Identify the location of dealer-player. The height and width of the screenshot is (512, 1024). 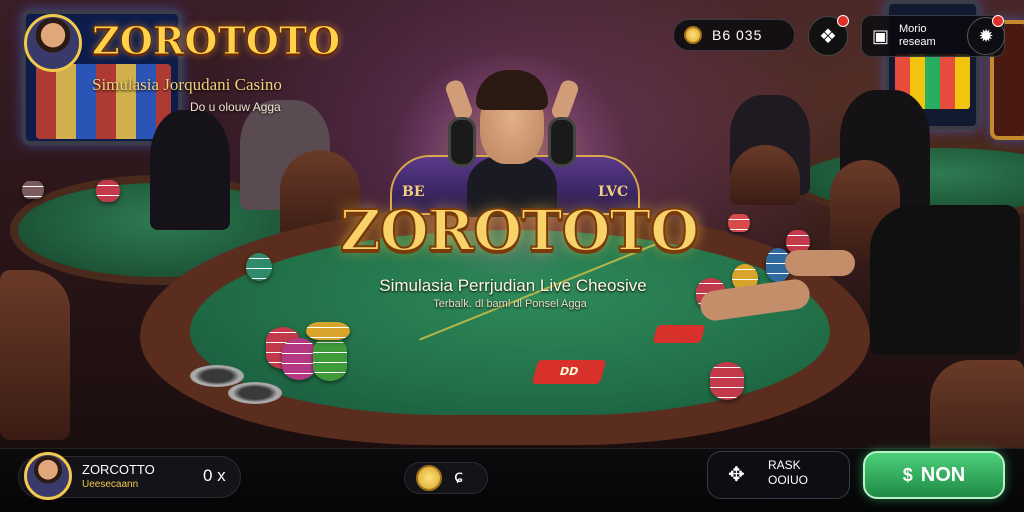
(945, 280).